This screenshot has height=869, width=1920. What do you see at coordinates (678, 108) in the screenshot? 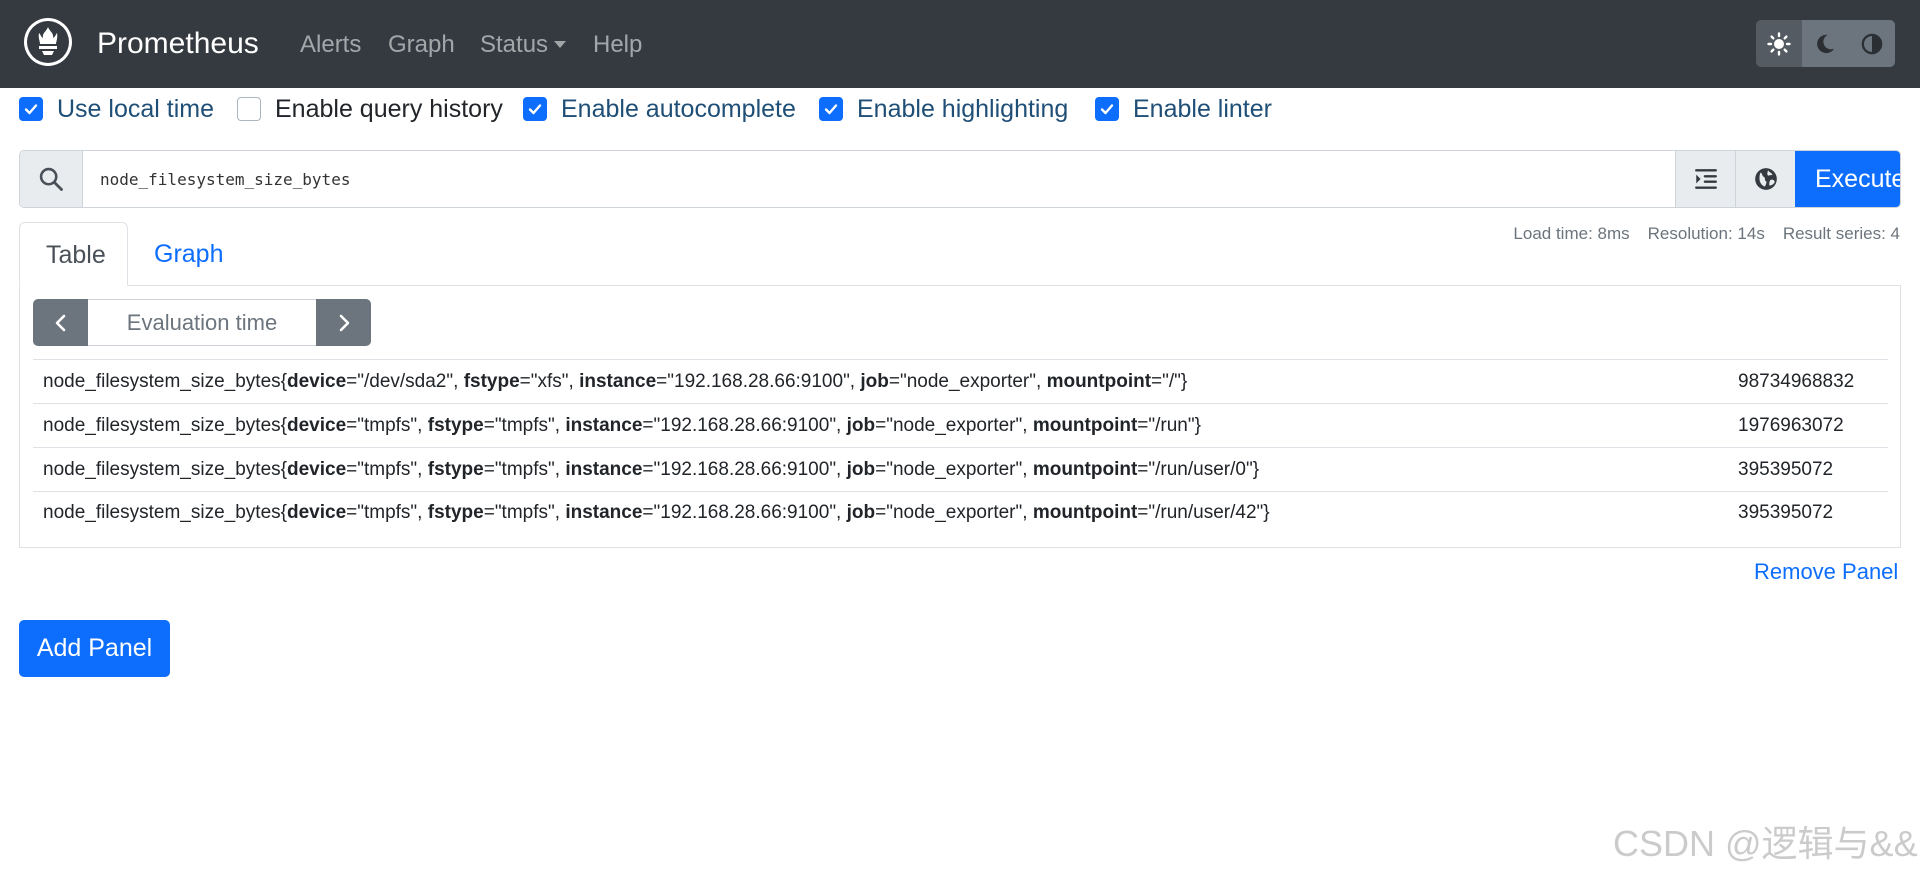
I see `option-label: Enable autocomplete` at bounding box center [678, 108].